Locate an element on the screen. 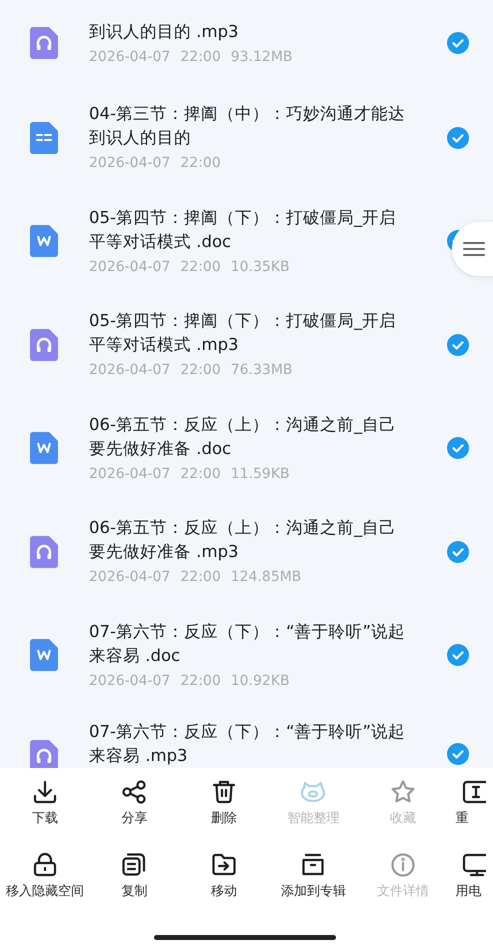 This screenshot has height=950, width=493. download-icon is located at coordinates (45, 792).